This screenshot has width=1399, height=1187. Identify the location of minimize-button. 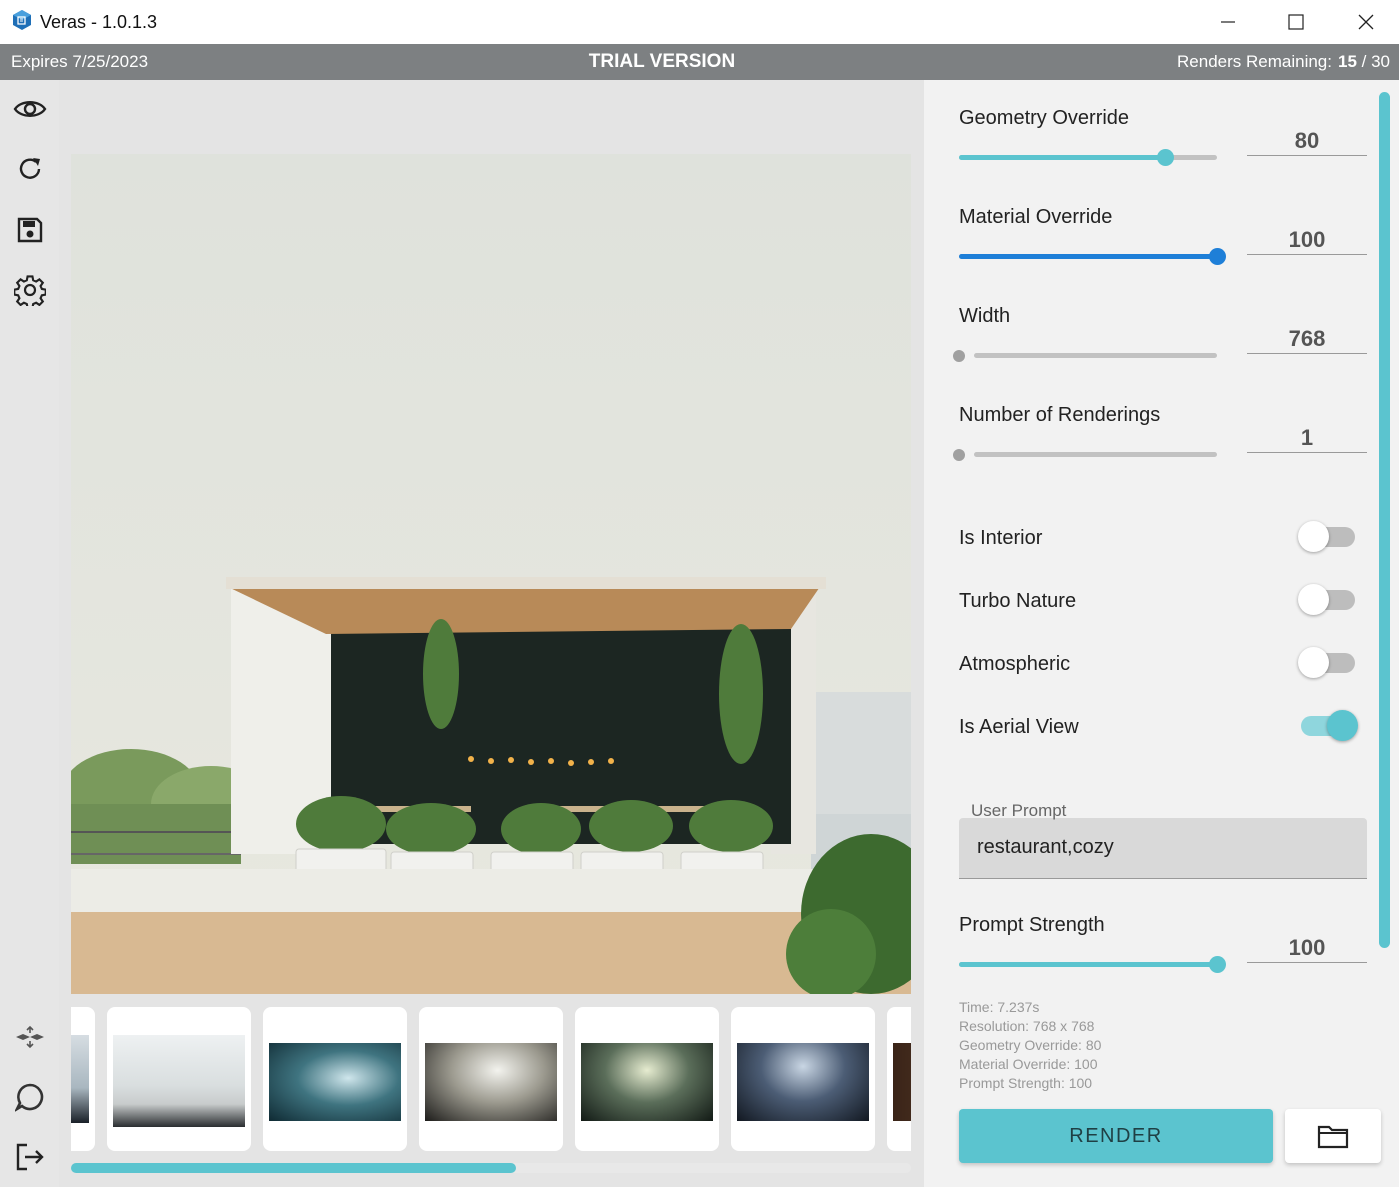
(1228, 22).